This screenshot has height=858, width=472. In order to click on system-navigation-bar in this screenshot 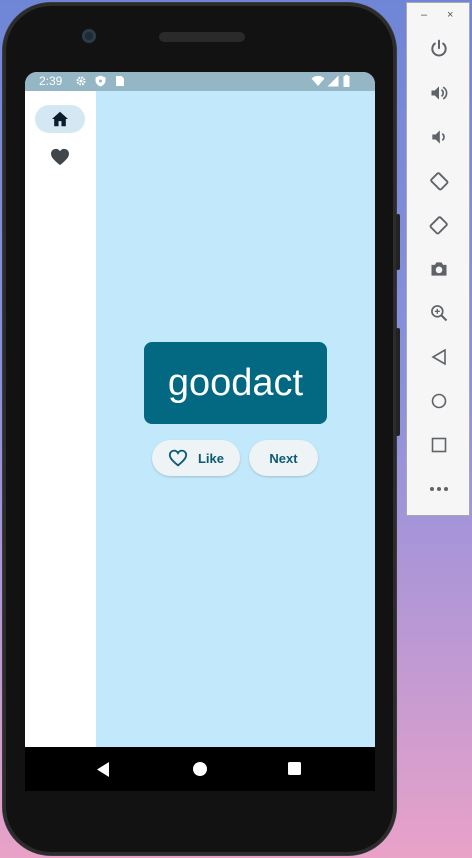, I will do `click(200, 769)`.